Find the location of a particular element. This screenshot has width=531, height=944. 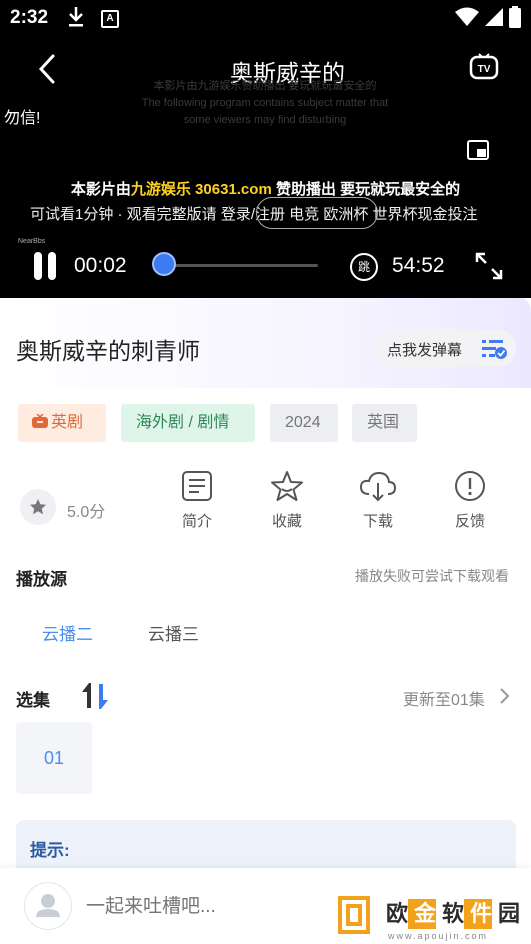

tag-region: 英国 is located at coordinates (384, 423).